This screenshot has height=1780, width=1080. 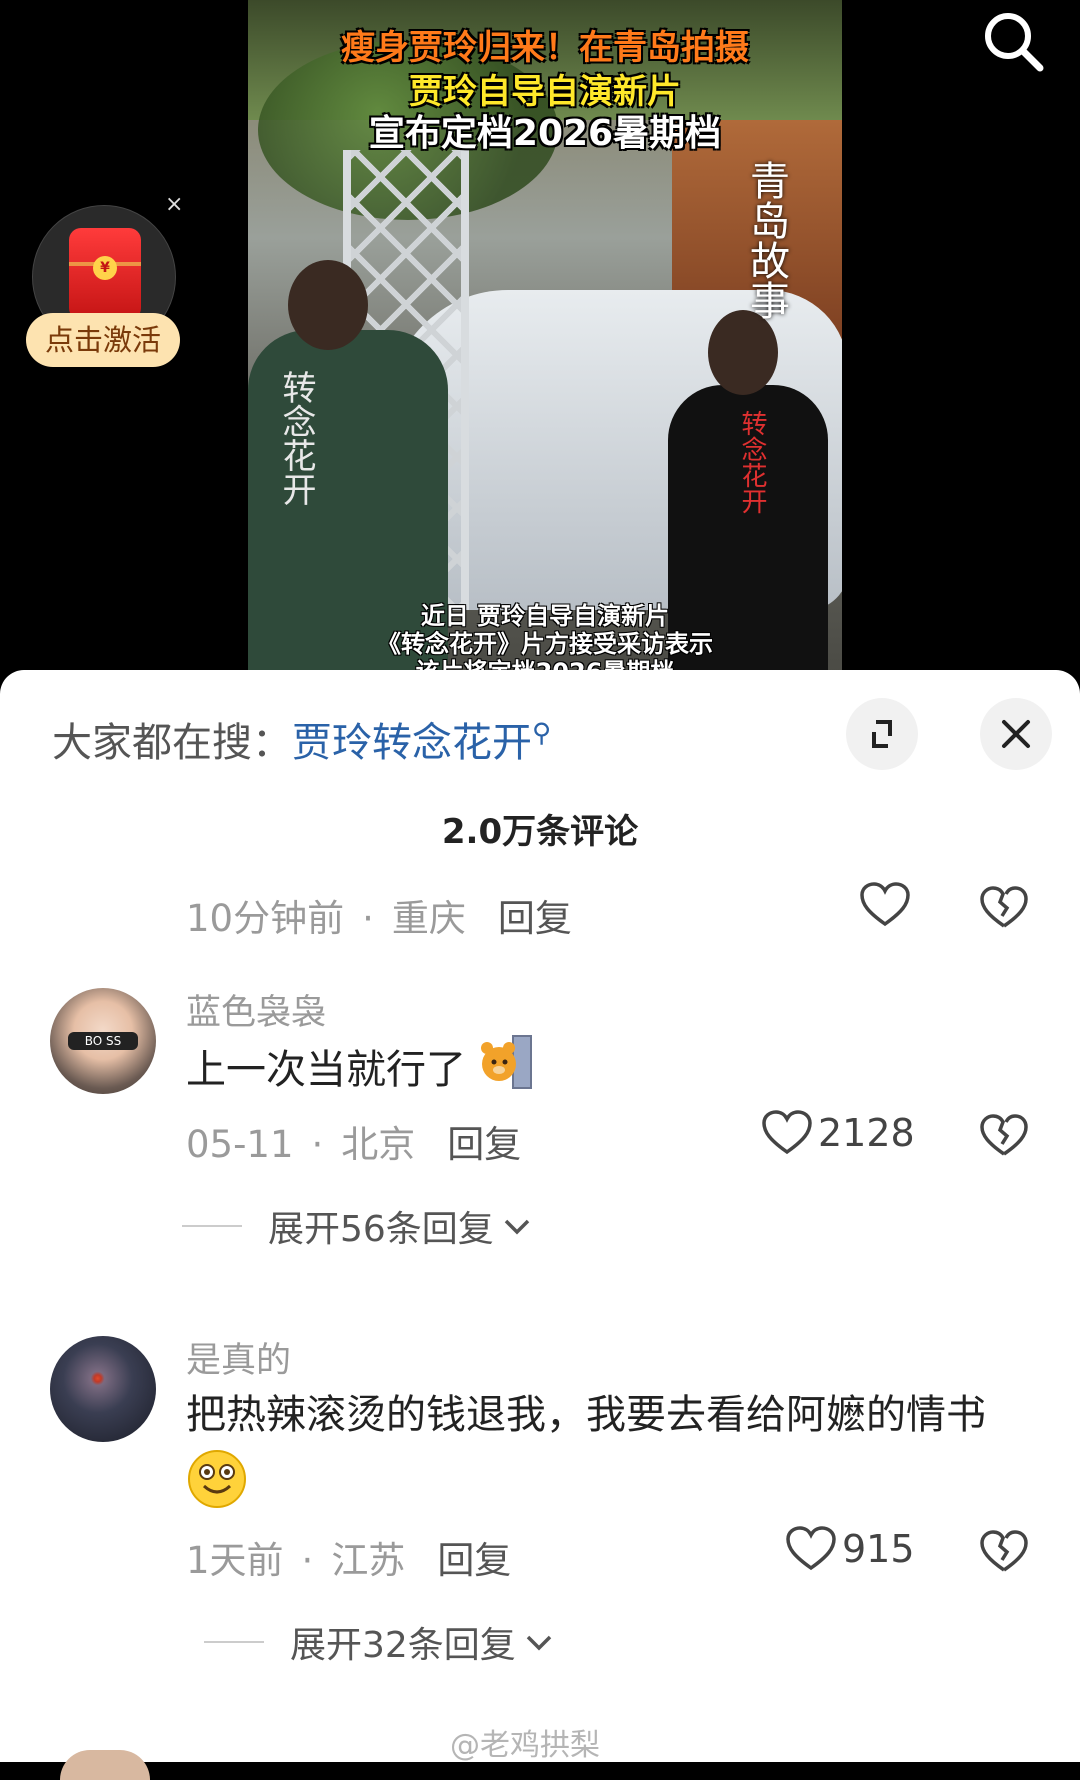 I want to click on comment-meta: 1天前 · 江苏 回复, so click(x=348, y=1557).